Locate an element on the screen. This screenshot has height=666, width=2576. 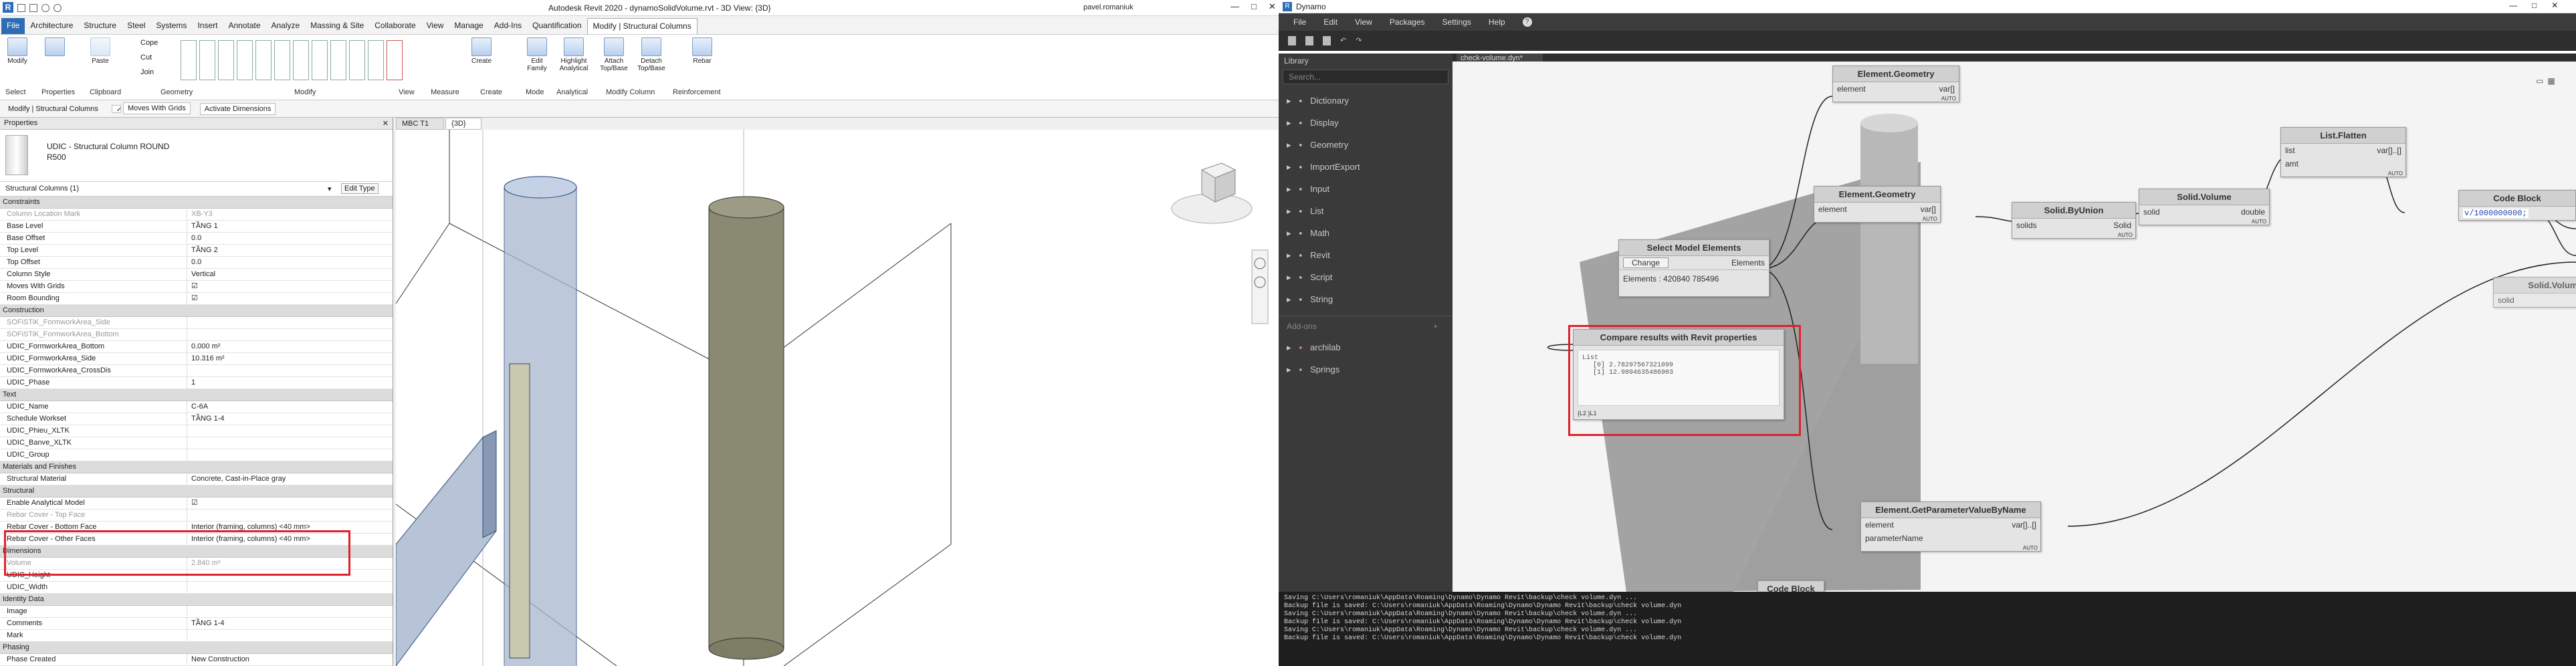
property-row: Image is located at coordinates (197, 612).